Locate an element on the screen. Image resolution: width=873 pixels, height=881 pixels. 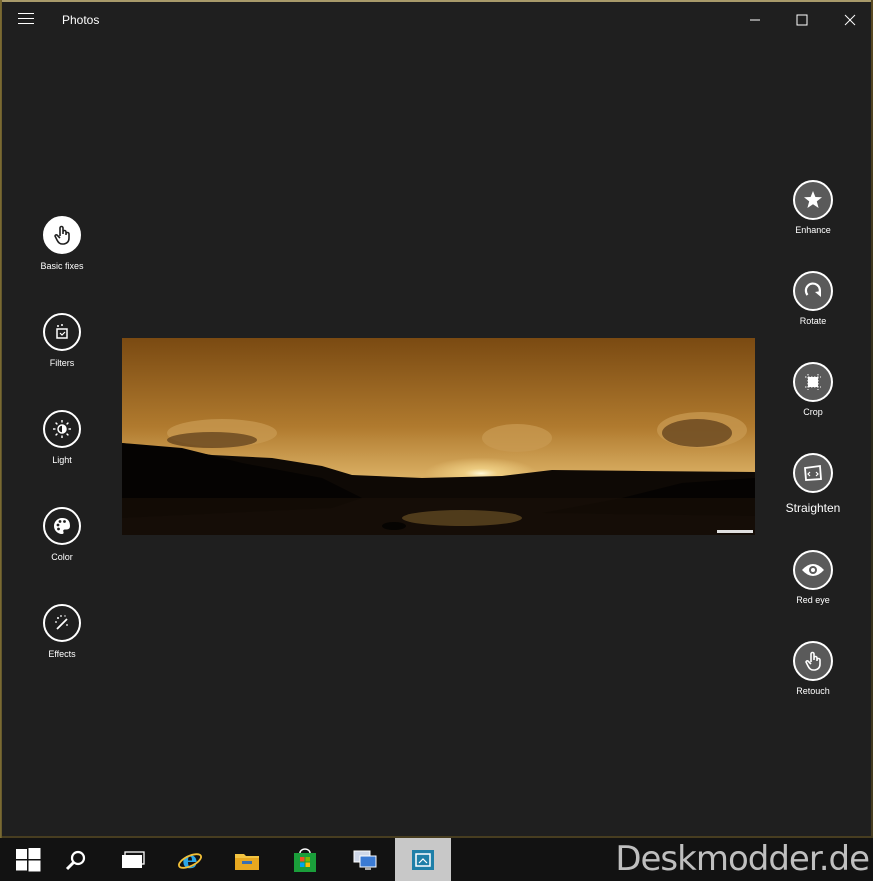
tool-label: Enhance is located at coordinates (813, 230).